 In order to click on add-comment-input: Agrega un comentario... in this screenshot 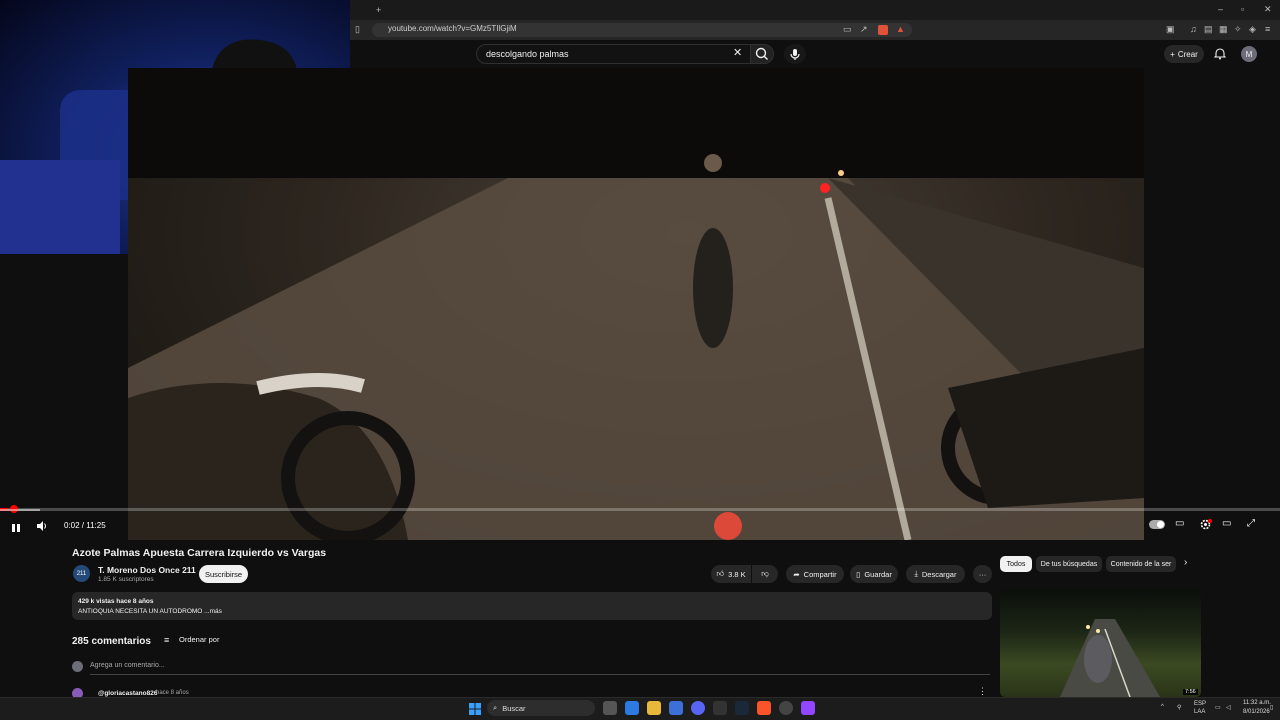, I will do `click(127, 665)`.